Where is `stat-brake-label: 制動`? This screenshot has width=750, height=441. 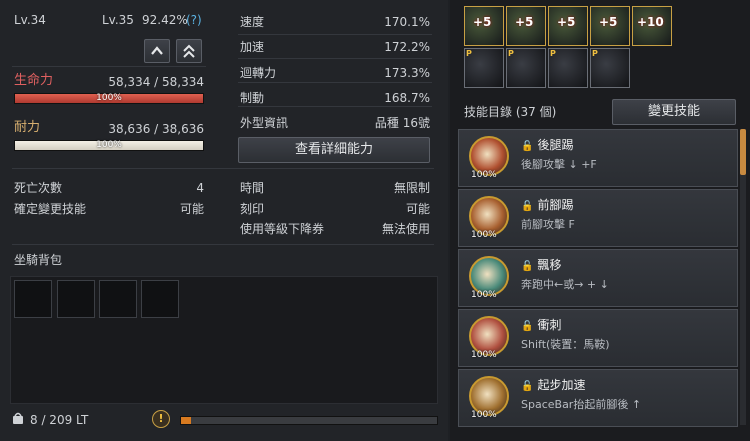 stat-brake-label: 制動 is located at coordinates (252, 98).